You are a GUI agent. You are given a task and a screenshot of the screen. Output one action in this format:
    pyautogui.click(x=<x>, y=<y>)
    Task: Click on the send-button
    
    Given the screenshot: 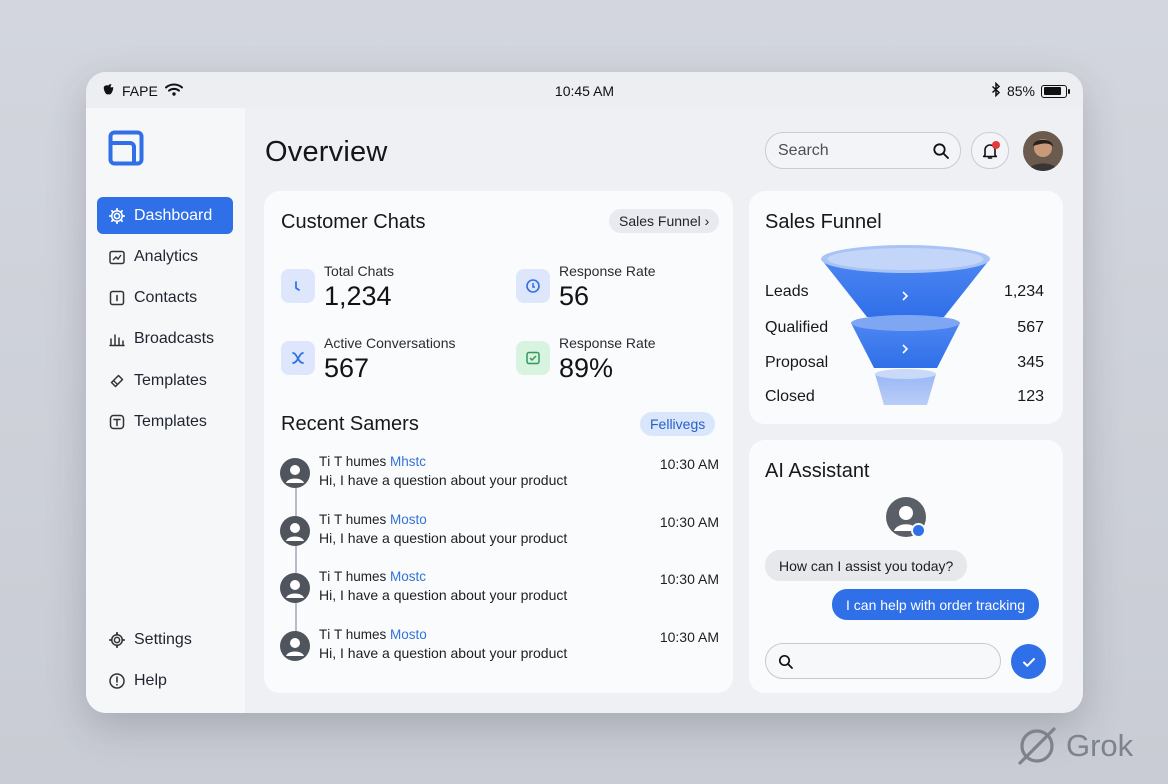 What is the action you would take?
    pyautogui.click(x=1028, y=661)
    